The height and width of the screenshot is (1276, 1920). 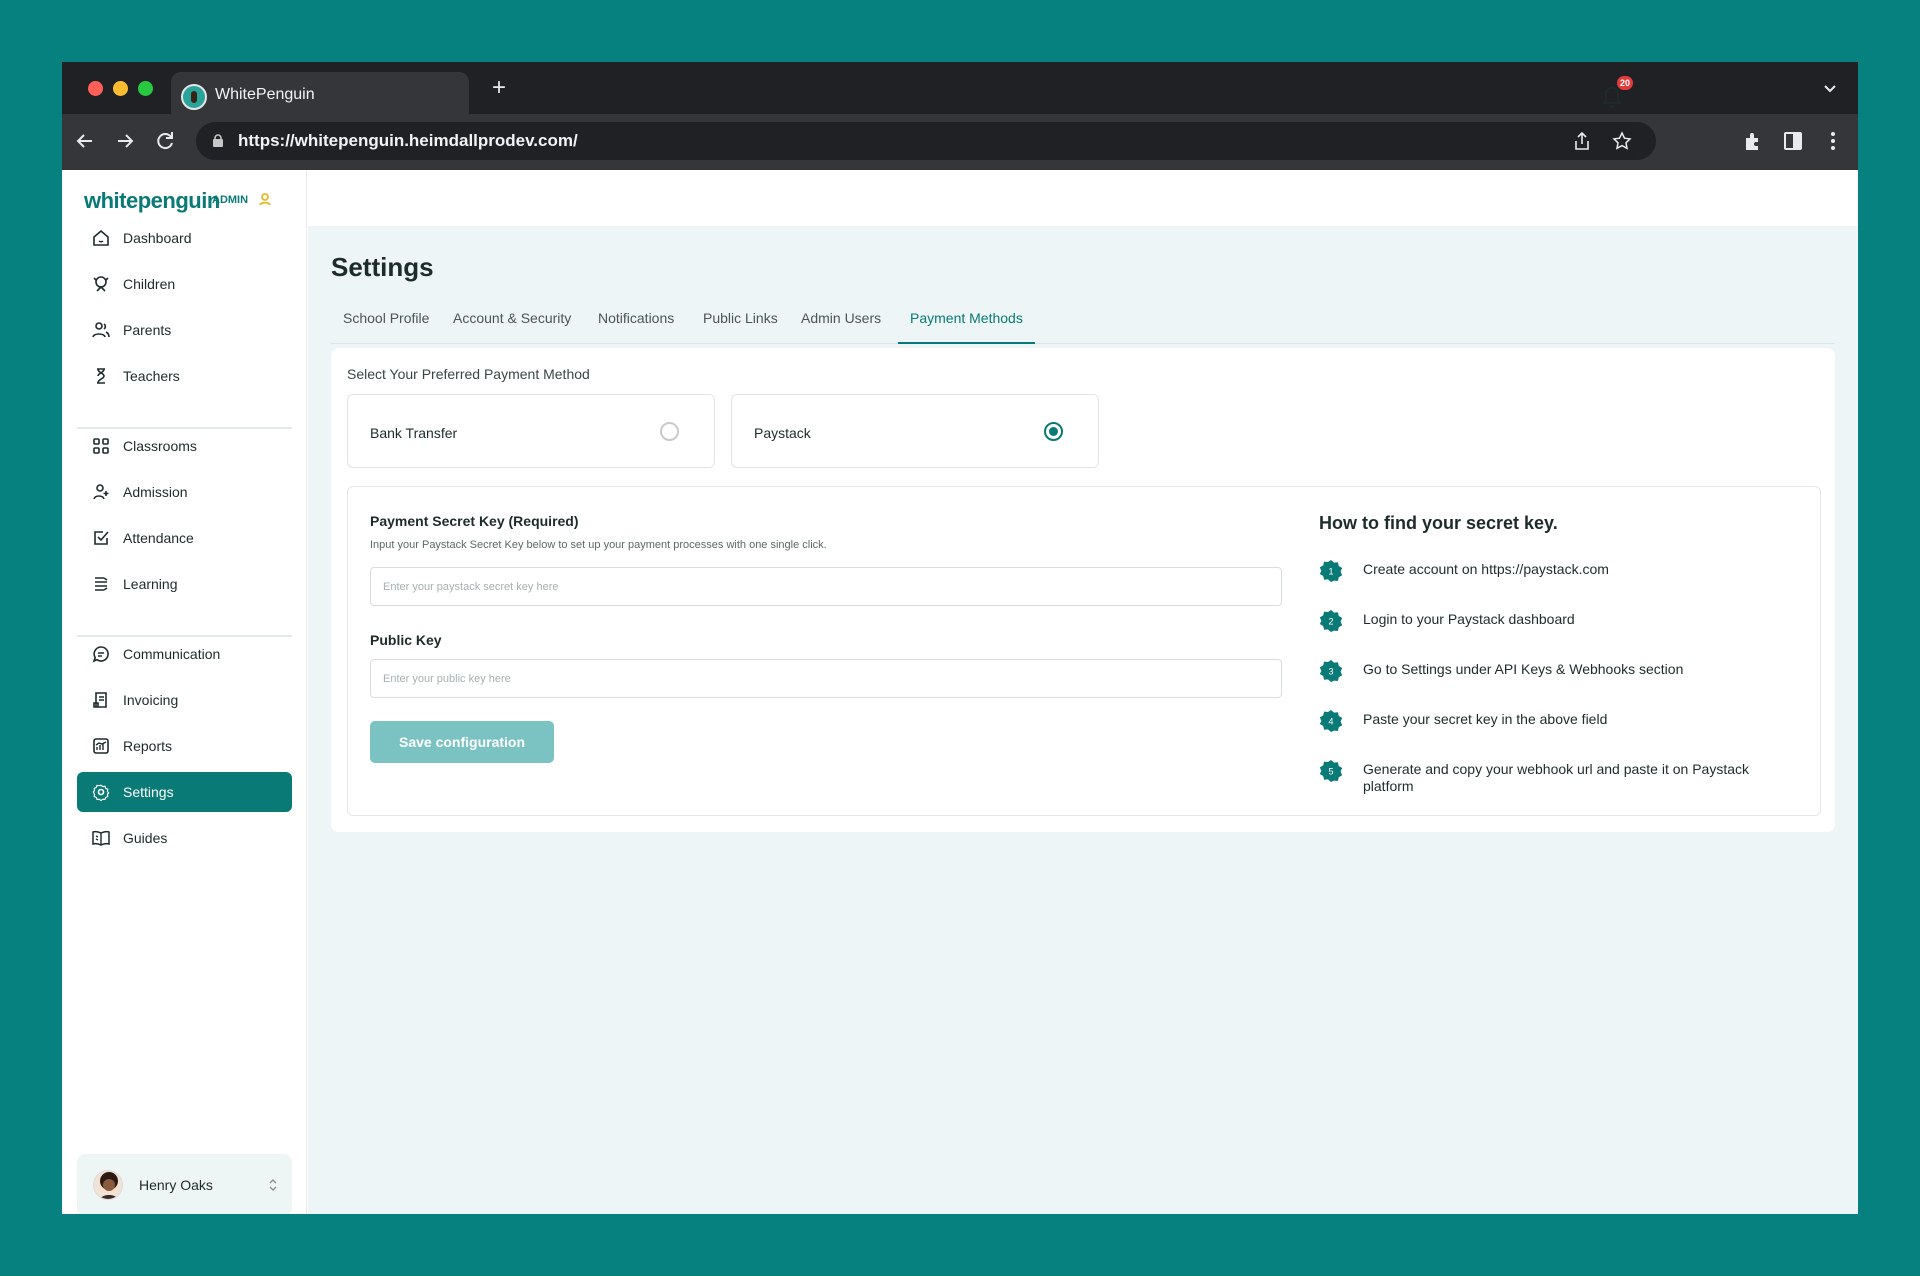 I want to click on sidebar-item-teachers: Teachers, so click(x=184, y=376).